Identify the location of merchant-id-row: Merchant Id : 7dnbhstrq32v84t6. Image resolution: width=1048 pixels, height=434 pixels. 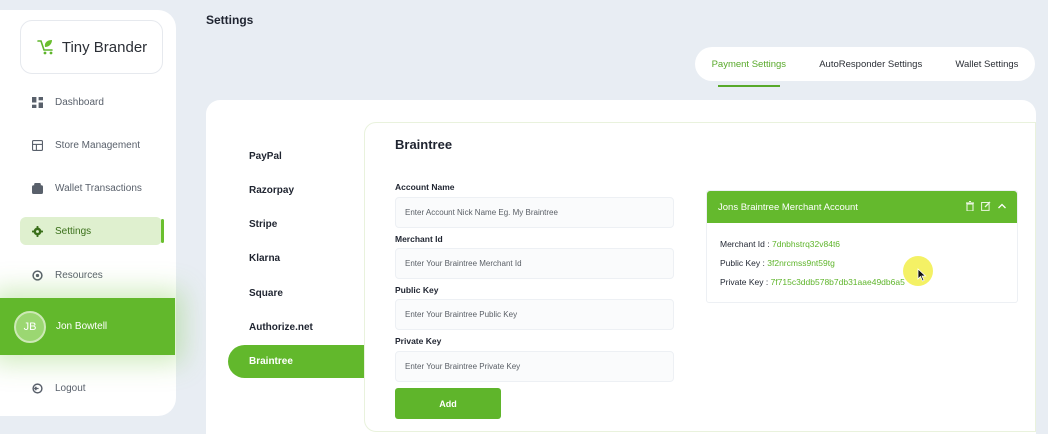
(780, 244).